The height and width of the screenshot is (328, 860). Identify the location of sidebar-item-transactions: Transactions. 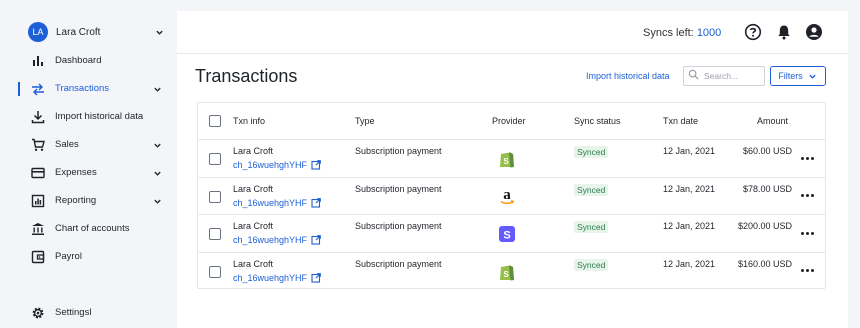
(88, 89).